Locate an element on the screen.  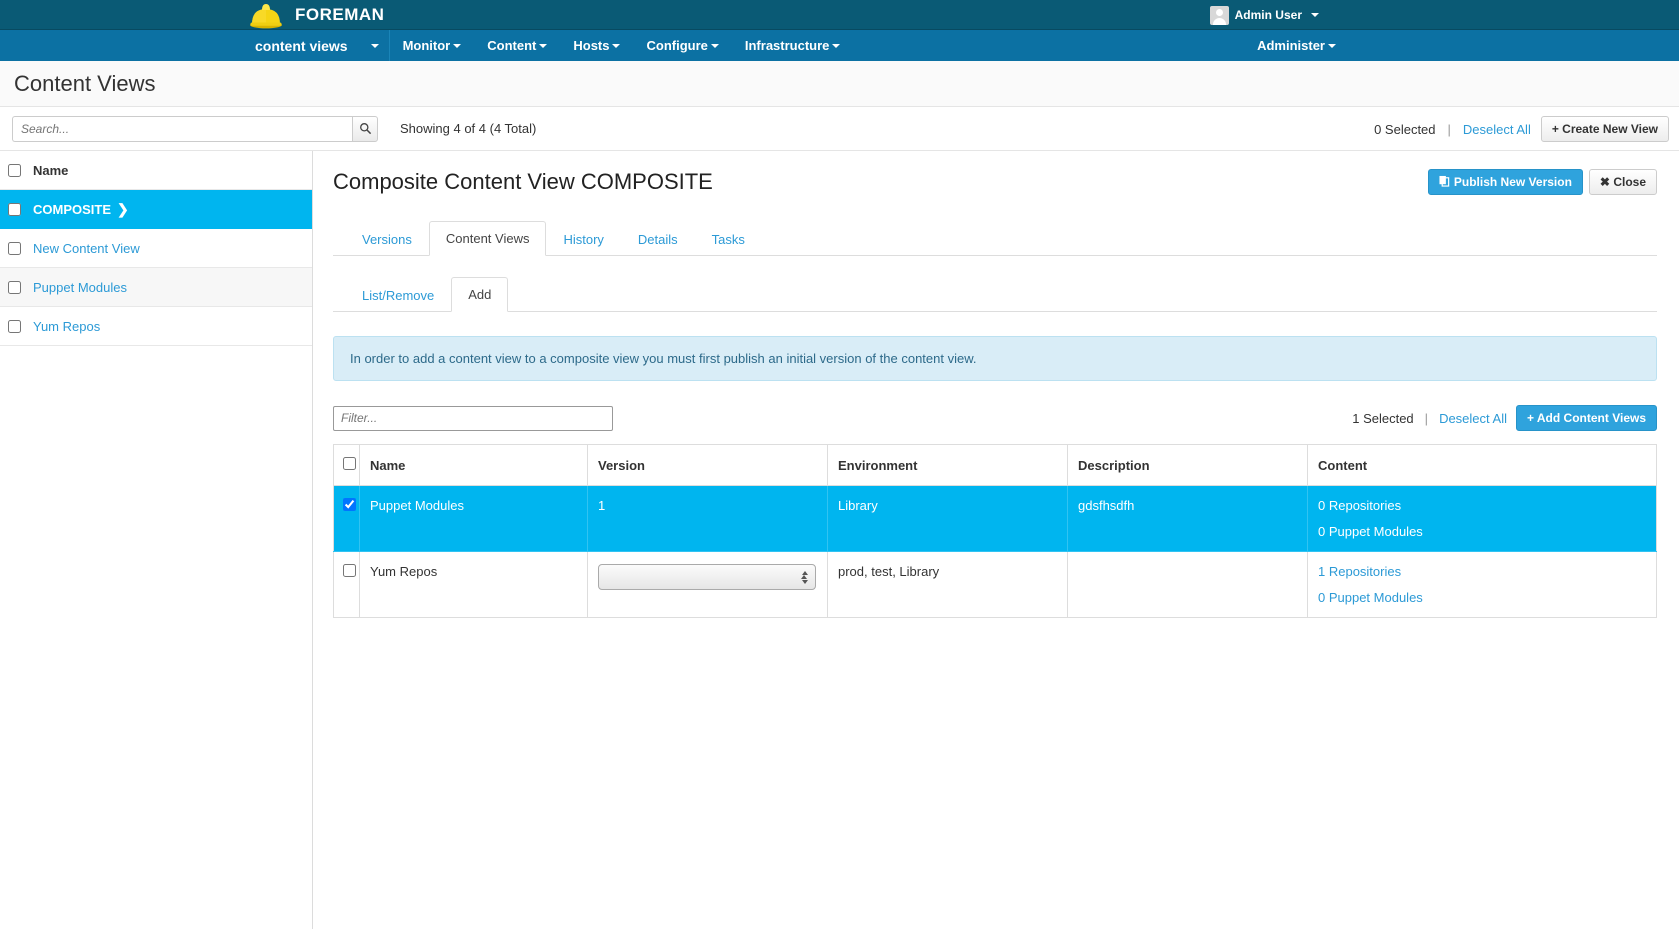
sidebar-item-label: Puppet Modules is located at coordinates (80, 287).